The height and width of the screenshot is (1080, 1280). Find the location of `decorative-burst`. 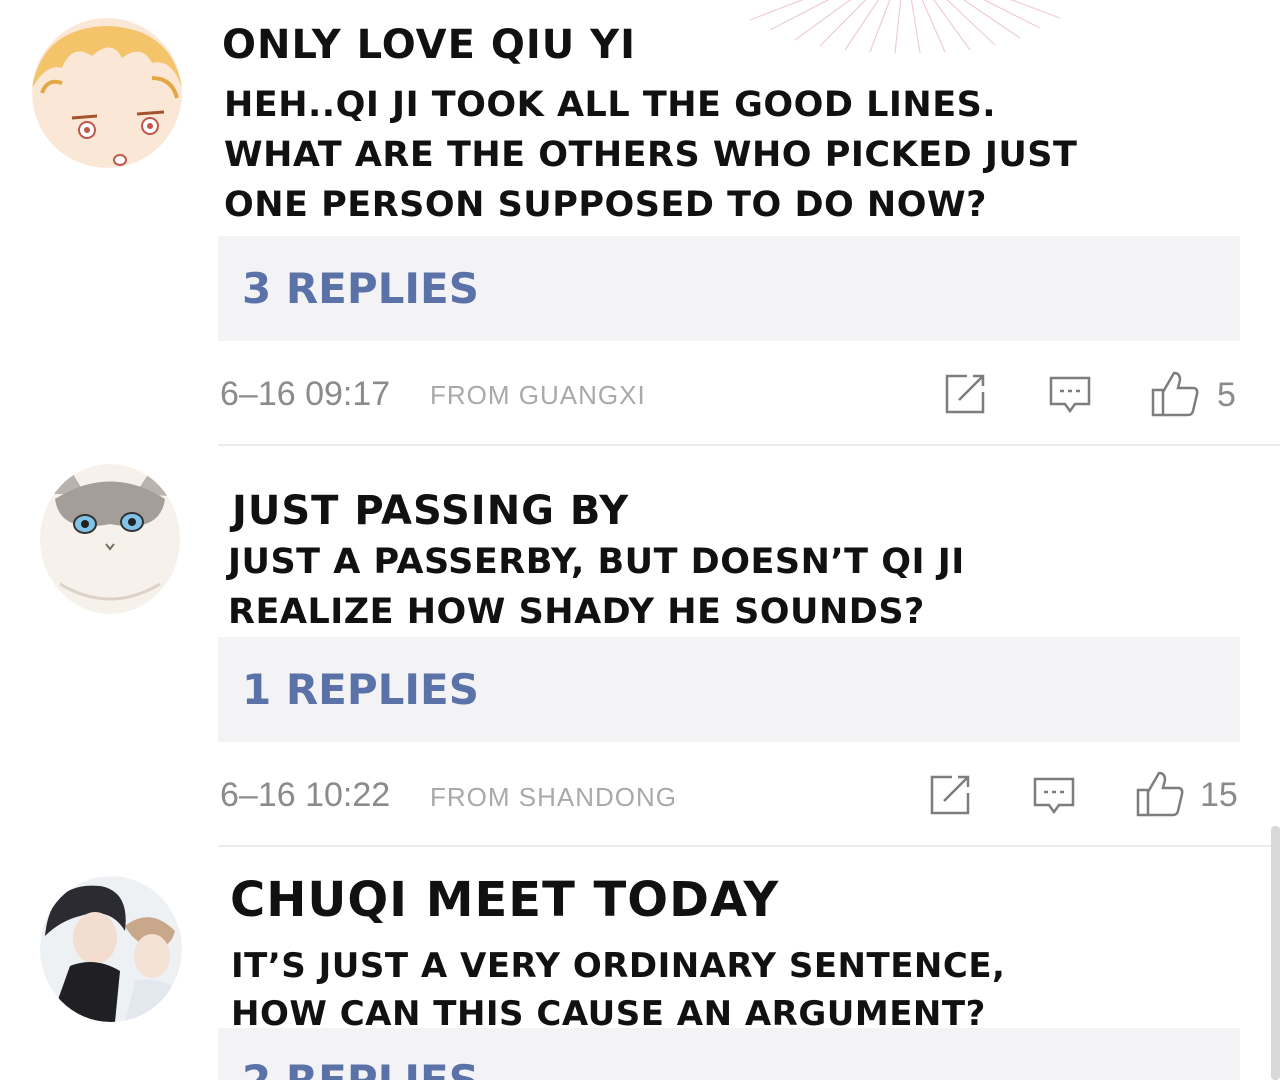

decorative-burst is located at coordinates (905, 27).